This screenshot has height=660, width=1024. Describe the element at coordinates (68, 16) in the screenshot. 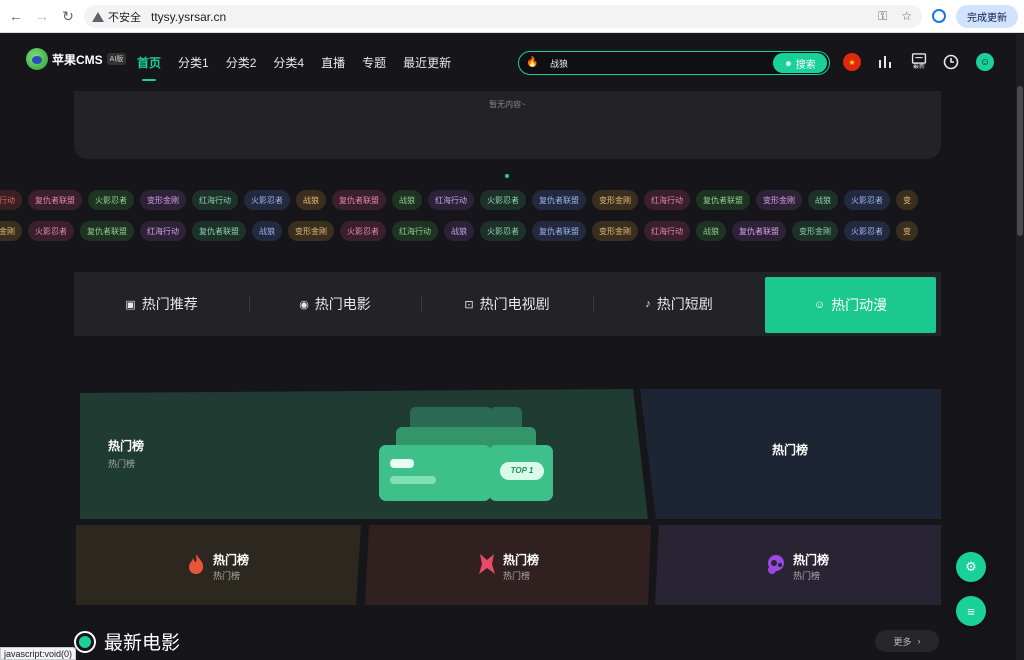

I see `reload-icon: ↻` at that location.